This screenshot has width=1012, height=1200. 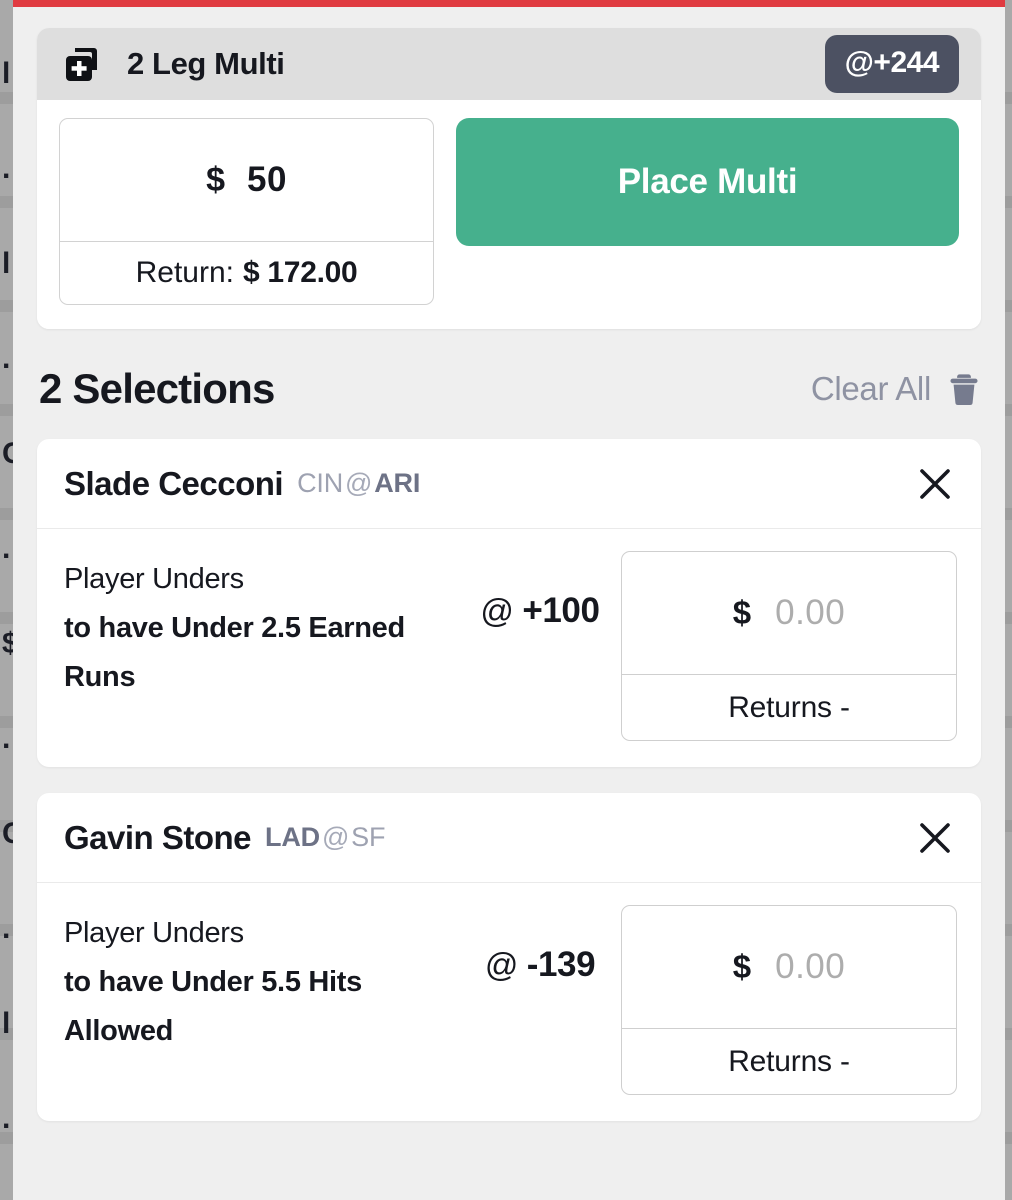 I want to click on multi-return-row: Return: $ 172.00, so click(x=246, y=272).